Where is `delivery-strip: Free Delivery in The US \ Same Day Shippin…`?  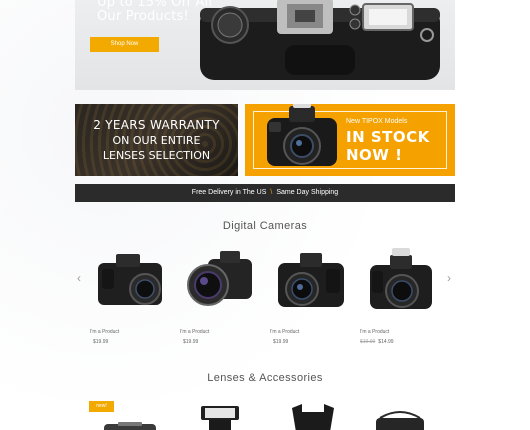
delivery-strip: Free Delivery in The US \ Same Day Shippin… is located at coordinates (265, 193).